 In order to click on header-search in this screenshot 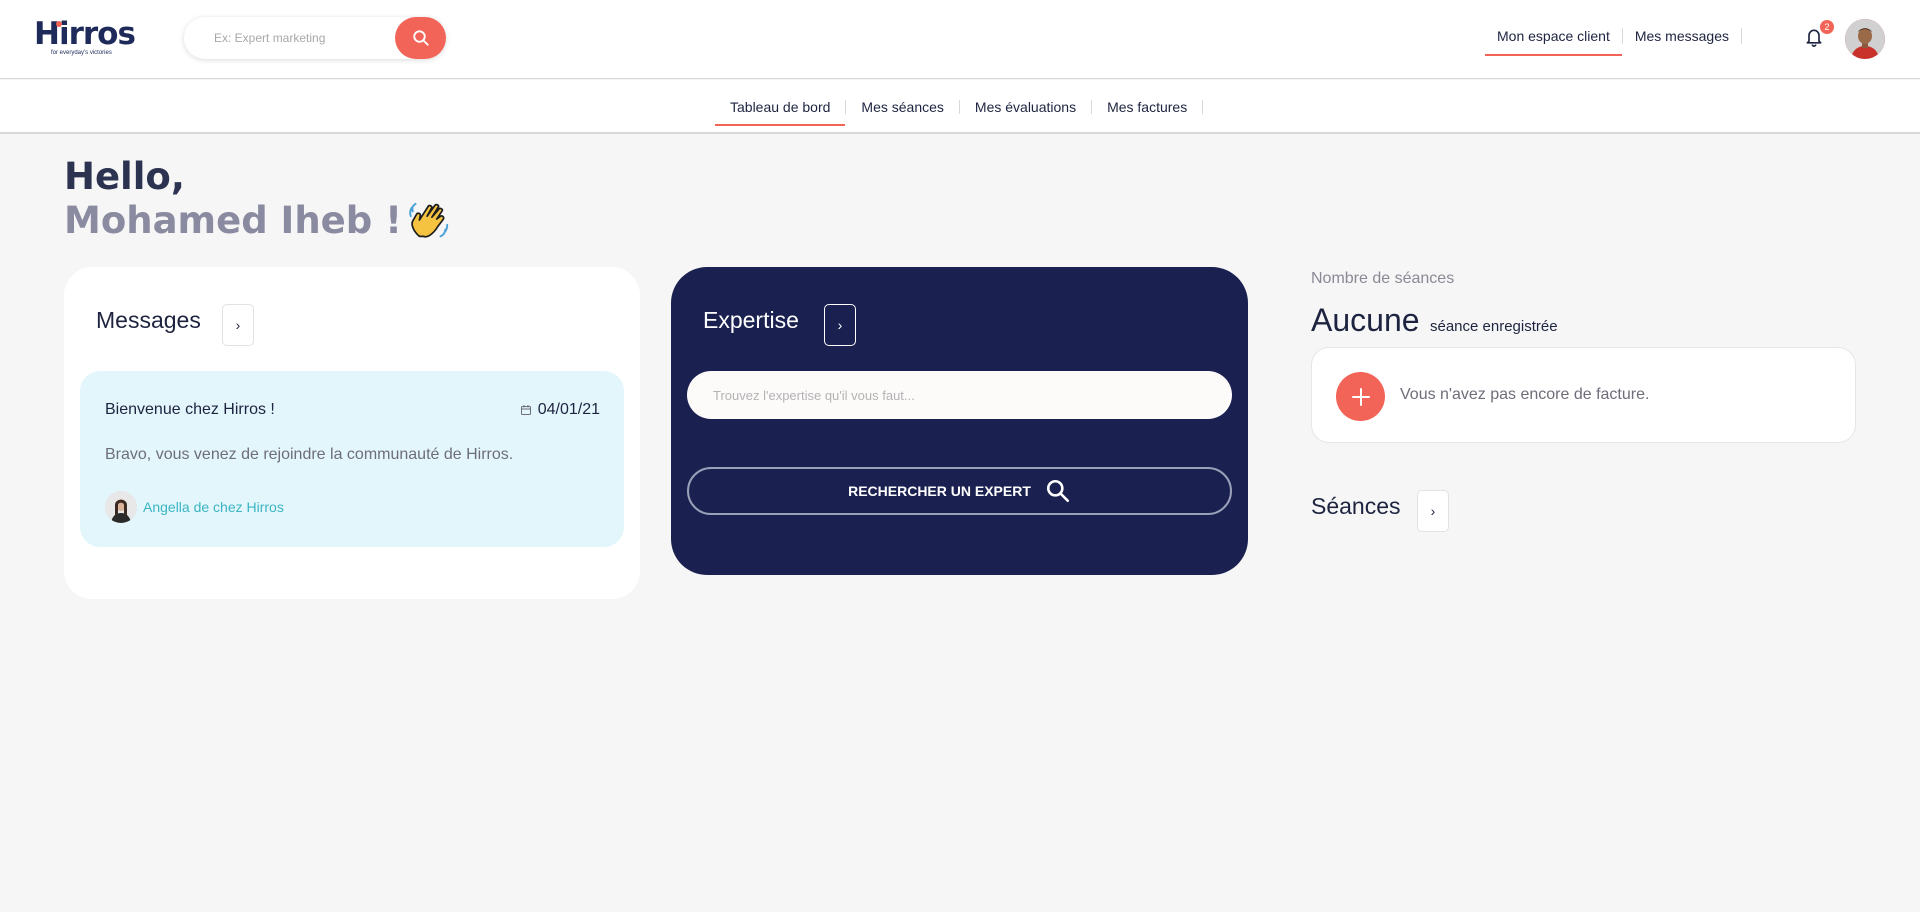, I will do `click(315, 38)`.